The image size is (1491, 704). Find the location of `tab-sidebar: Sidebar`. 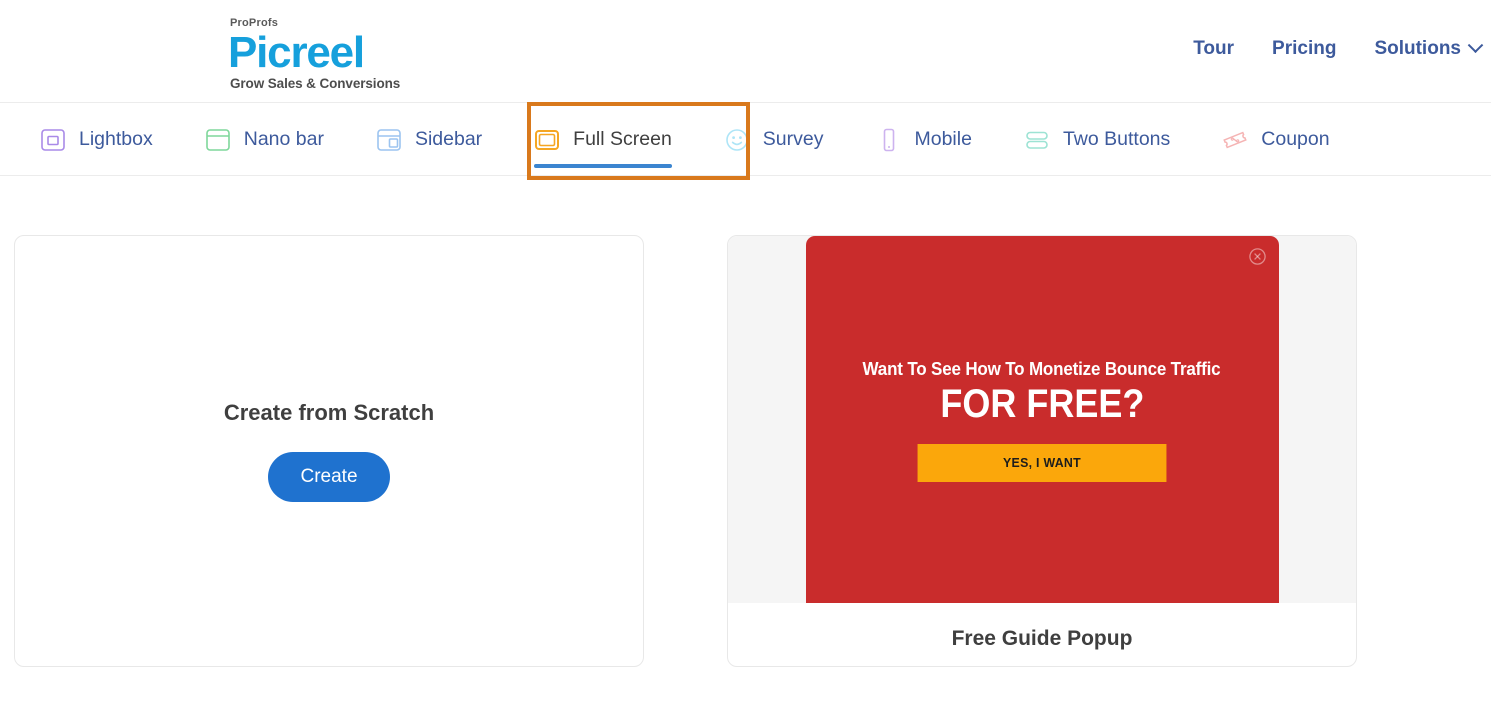

tab-sidebar: Sidebar is located at coordinates (429, 139).